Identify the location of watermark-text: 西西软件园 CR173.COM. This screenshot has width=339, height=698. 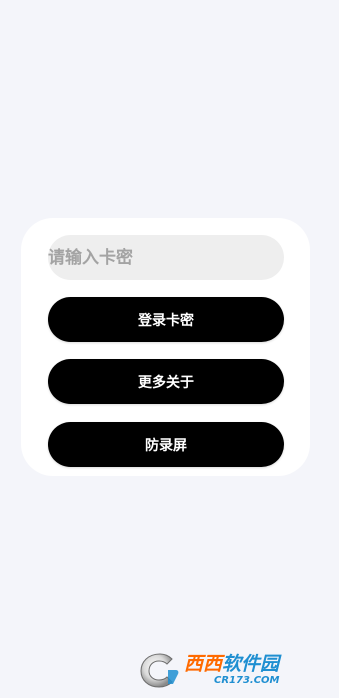
(232, 669).